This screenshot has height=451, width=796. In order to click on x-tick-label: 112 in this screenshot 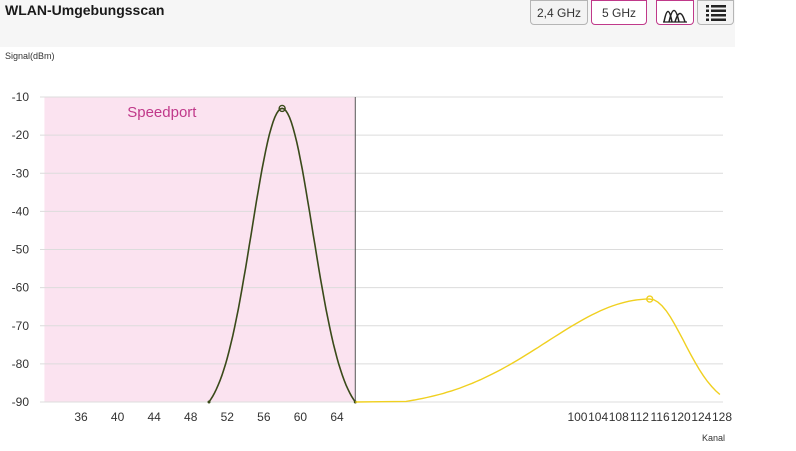, I will do `click(639, 417)`.